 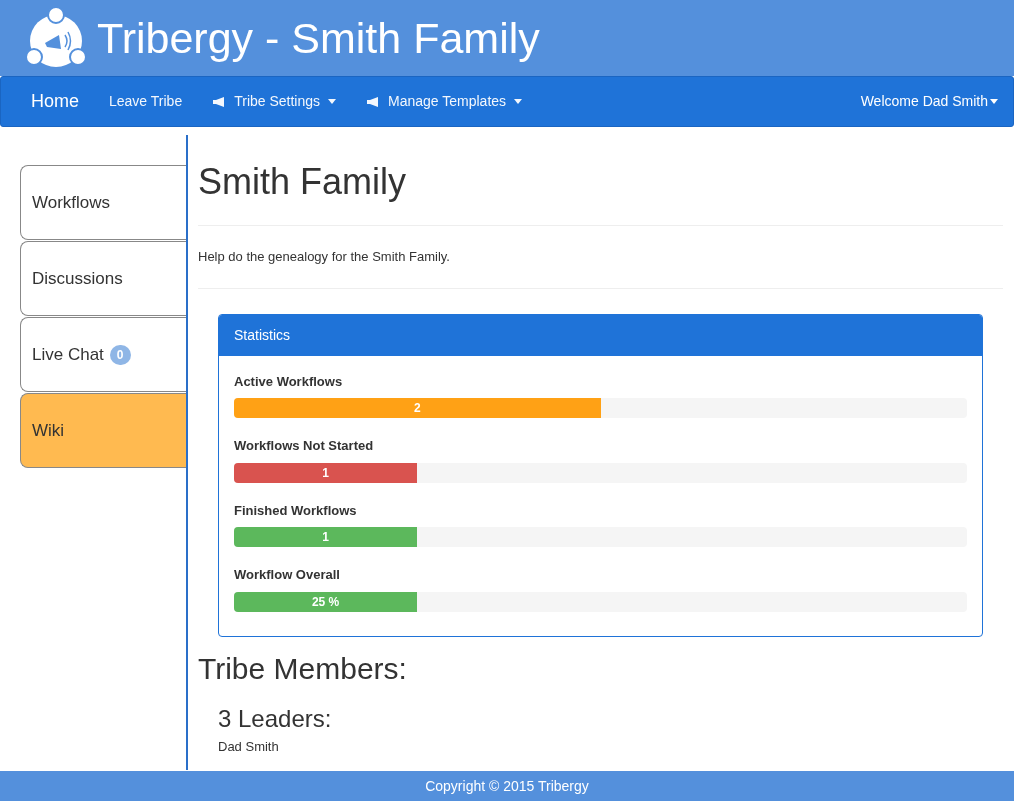 What do you see at coordinates (56, 38) in the screenshot?
I see `logo-icon` at bounding box center [56, 38].